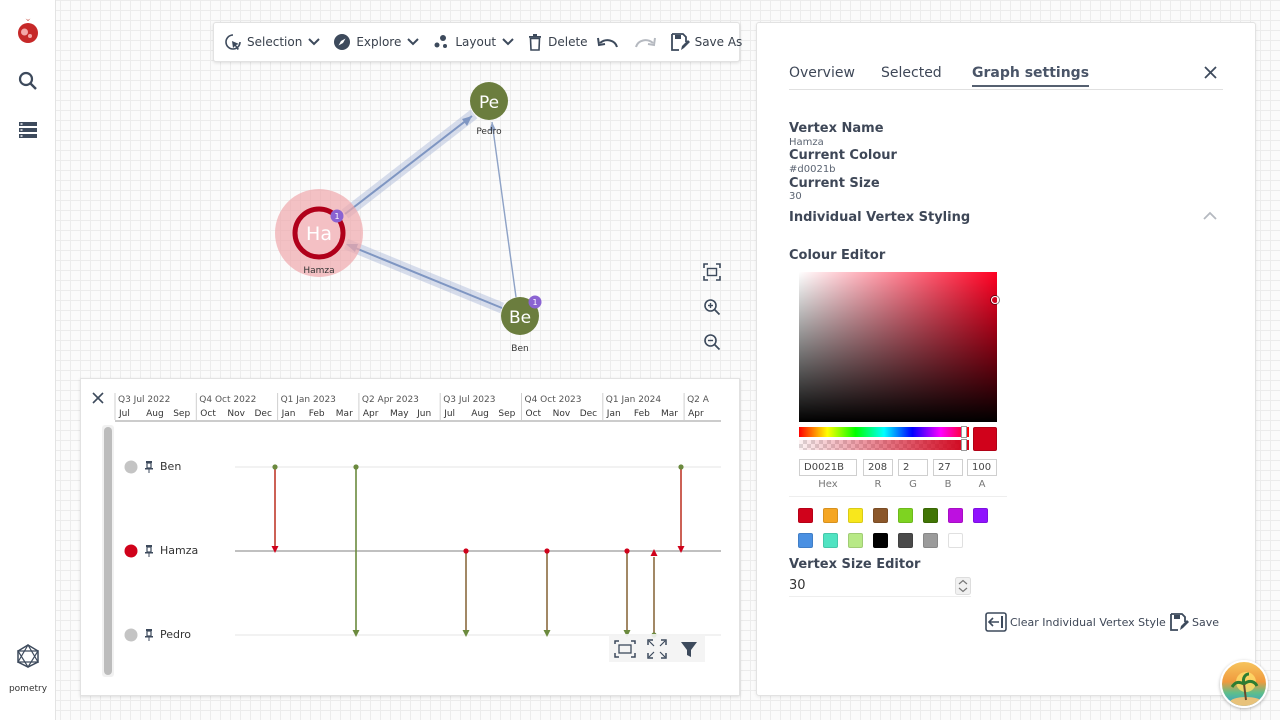  What do you see at coordinates (342, 42) in the screenshot?
I see `compass-icon` at bounding box center [342, 42].